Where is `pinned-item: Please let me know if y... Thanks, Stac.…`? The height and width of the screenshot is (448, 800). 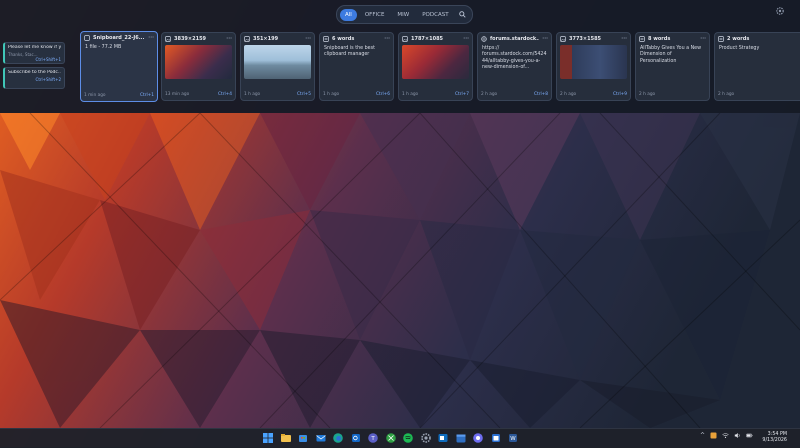
pinned-item: Please let me know if y... Thanks, Stac.… is located at coordinates (34, 53).